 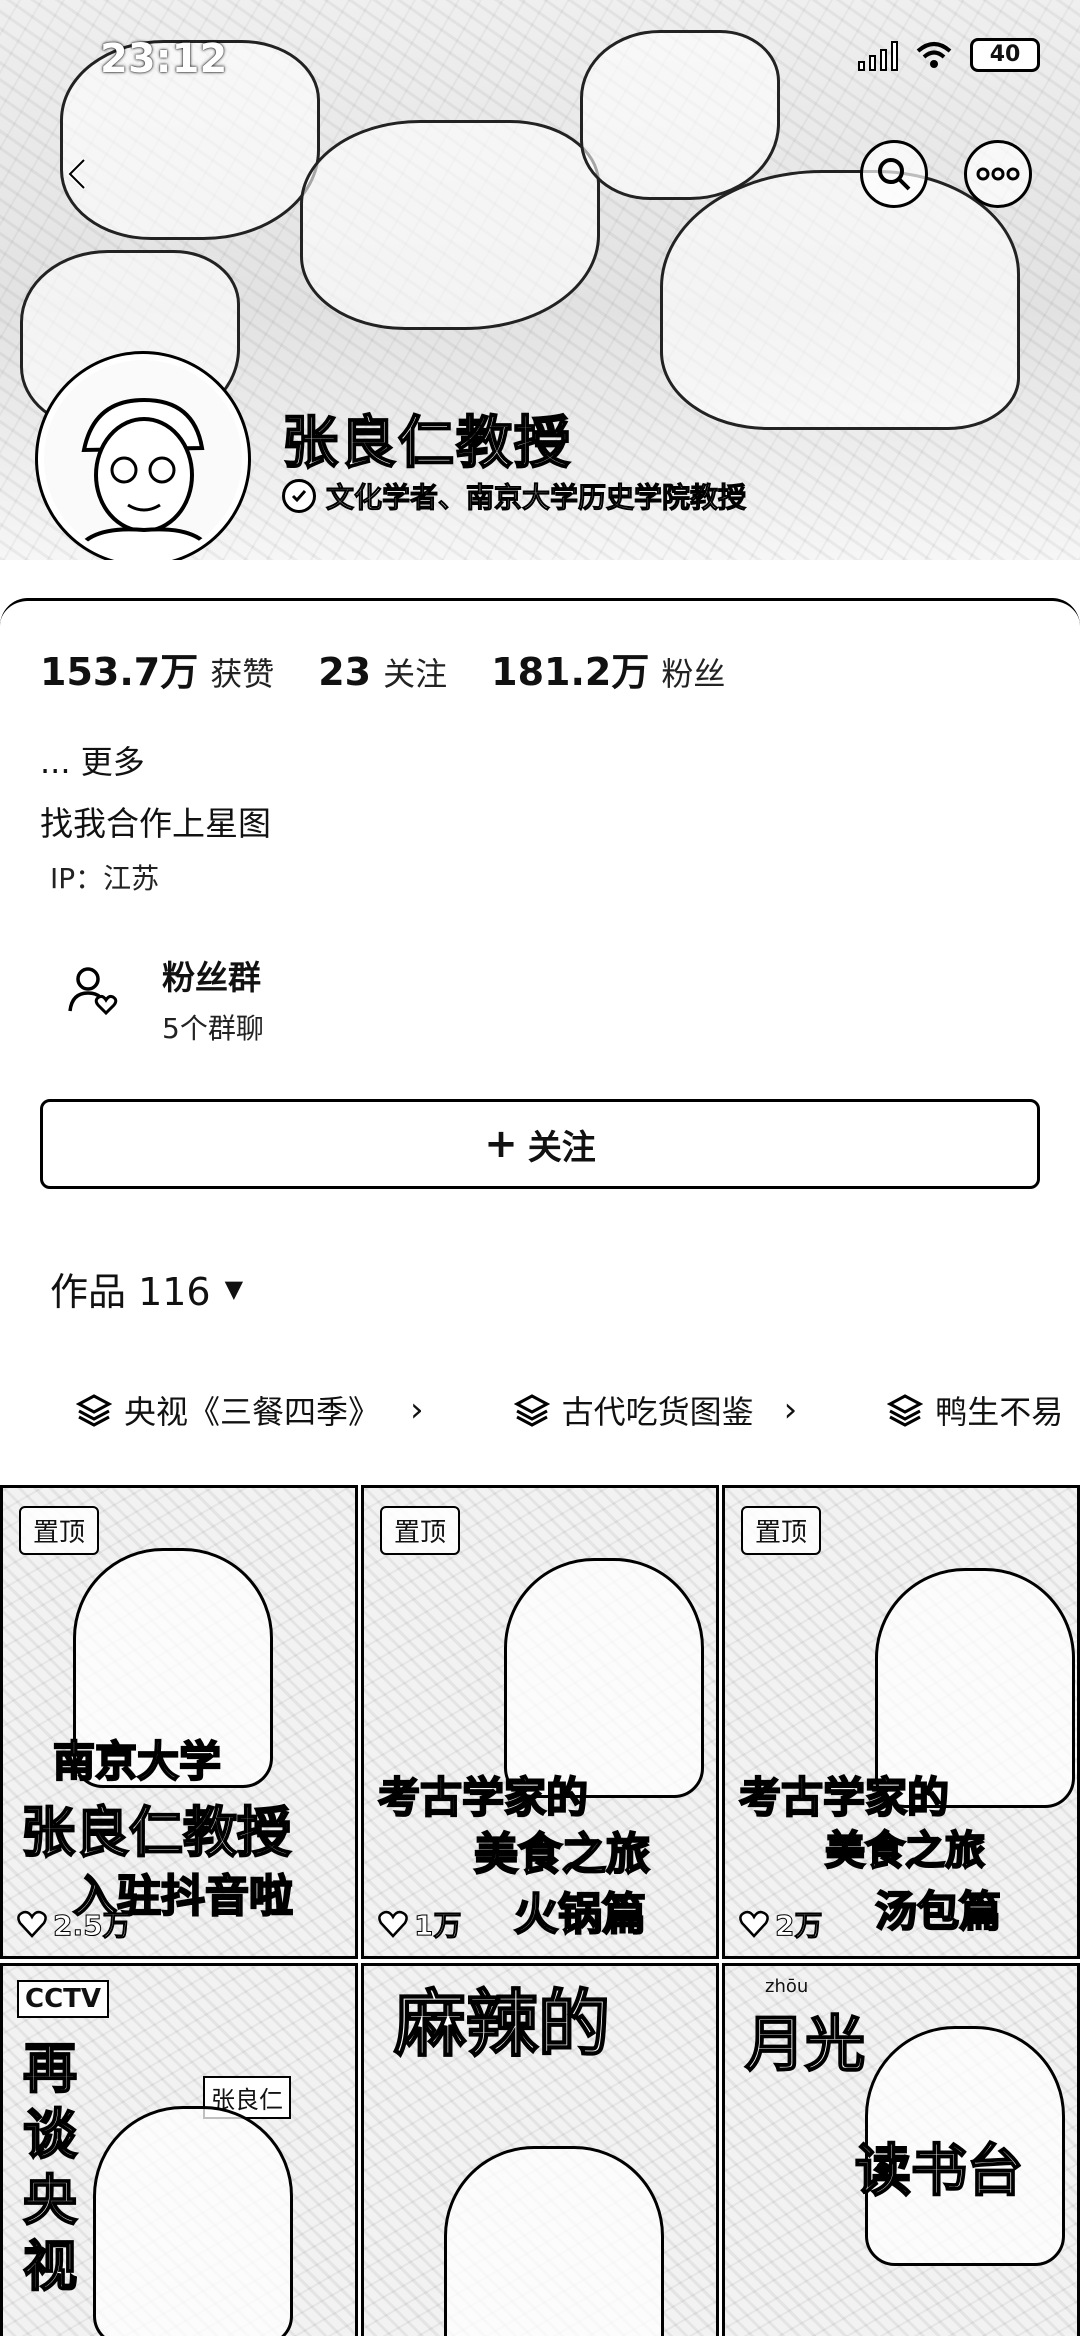 I want to click on ip-location: IP：江苏, so click(x=105, y=878).